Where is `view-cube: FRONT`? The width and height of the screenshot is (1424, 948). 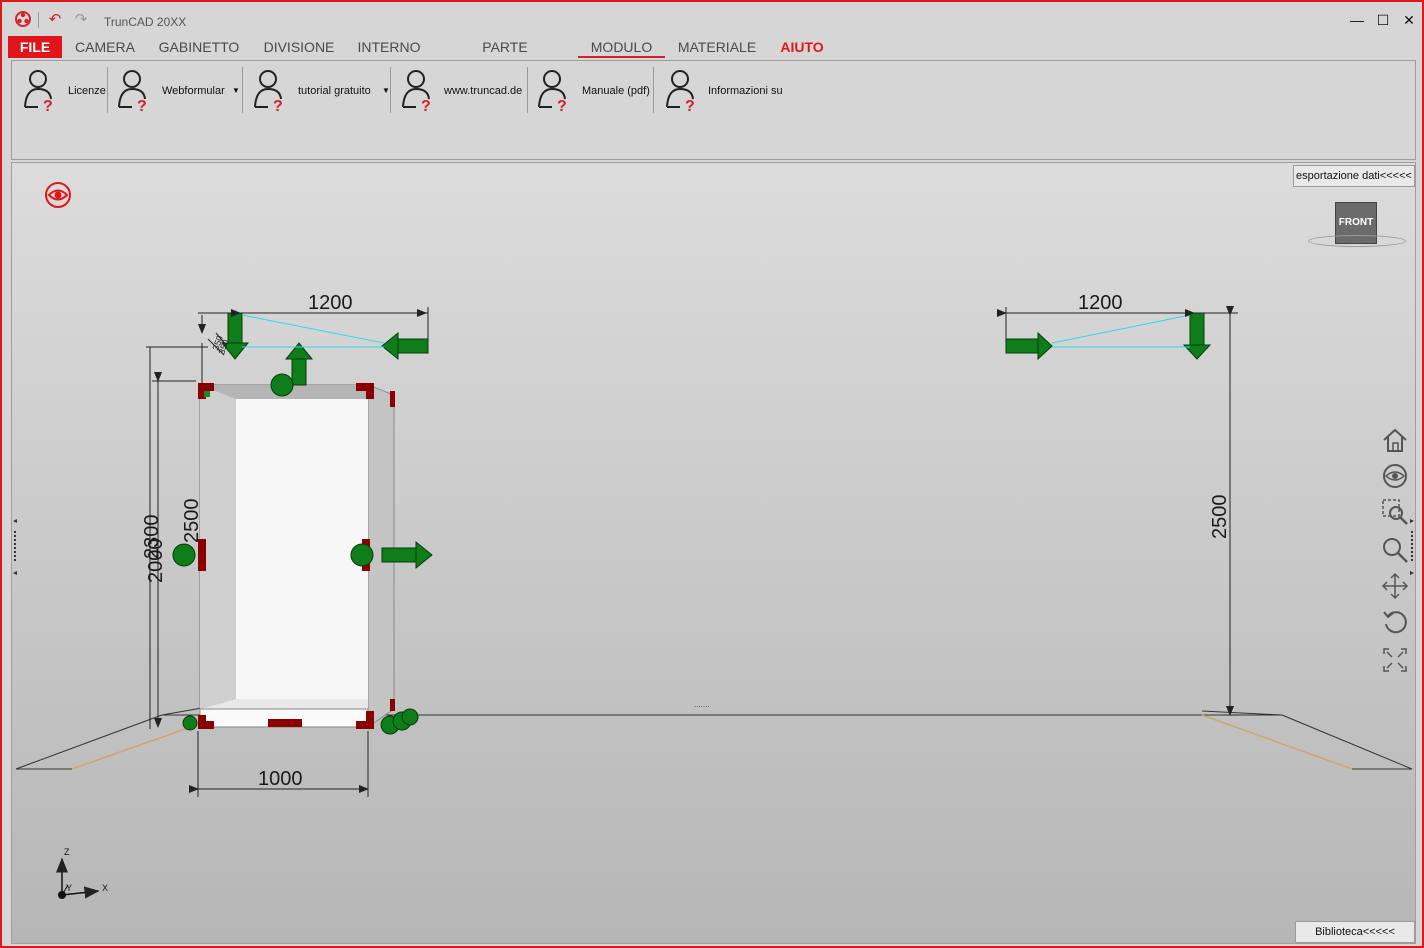
view-cube: FRONT is located at coordinates (1357, 228).